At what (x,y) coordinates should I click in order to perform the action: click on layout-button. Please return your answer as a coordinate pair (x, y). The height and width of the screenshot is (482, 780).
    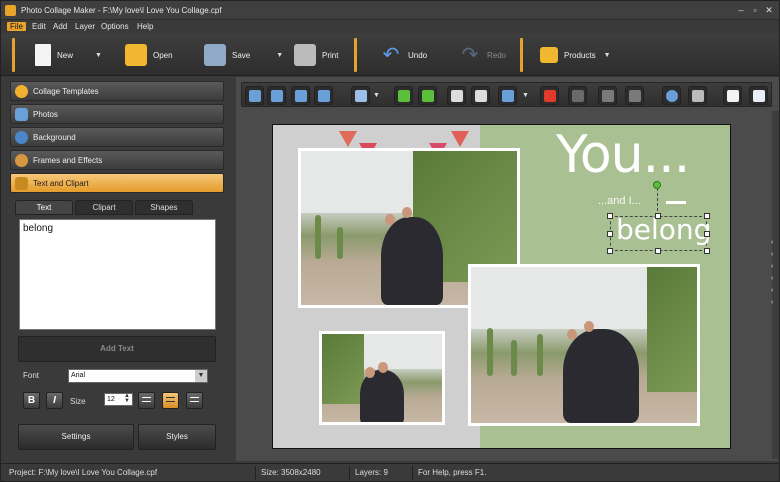
    Looking at the image, I should click on (507, 95).